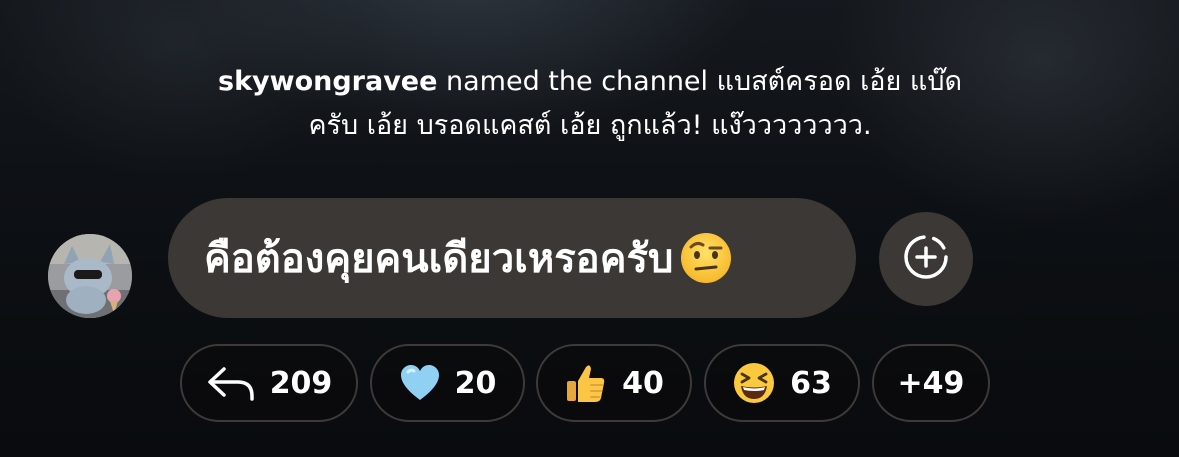  I want to click on light-blue-heart-icon, so click(420, 383).